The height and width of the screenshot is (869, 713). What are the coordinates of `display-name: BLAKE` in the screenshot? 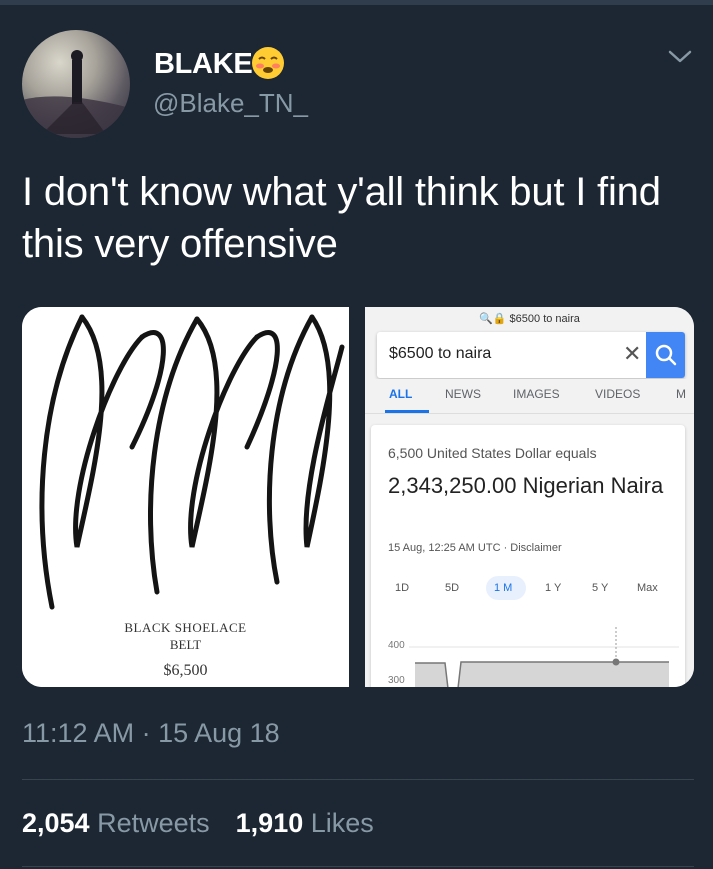 It's located at (203, 64).